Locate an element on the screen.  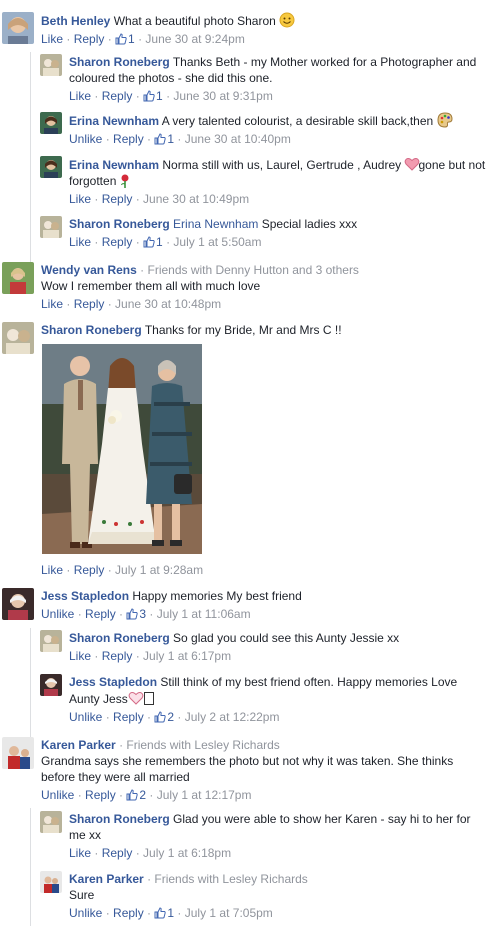
author-name: Wendy van Rens is located at coordinates (89, 270).